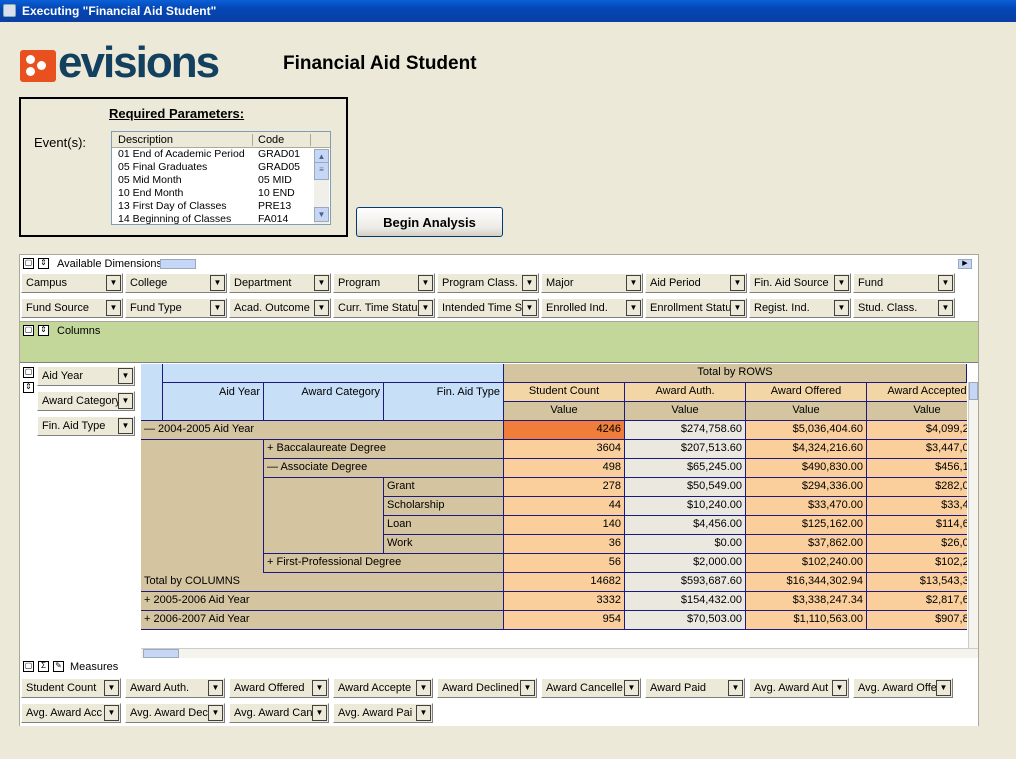 The height and width of the screenshot is (759, 1016). Describe the element at coordinates (280, 308) in the screenshot. I see `dimension-button: Acad. Outcome ▼` at that location.